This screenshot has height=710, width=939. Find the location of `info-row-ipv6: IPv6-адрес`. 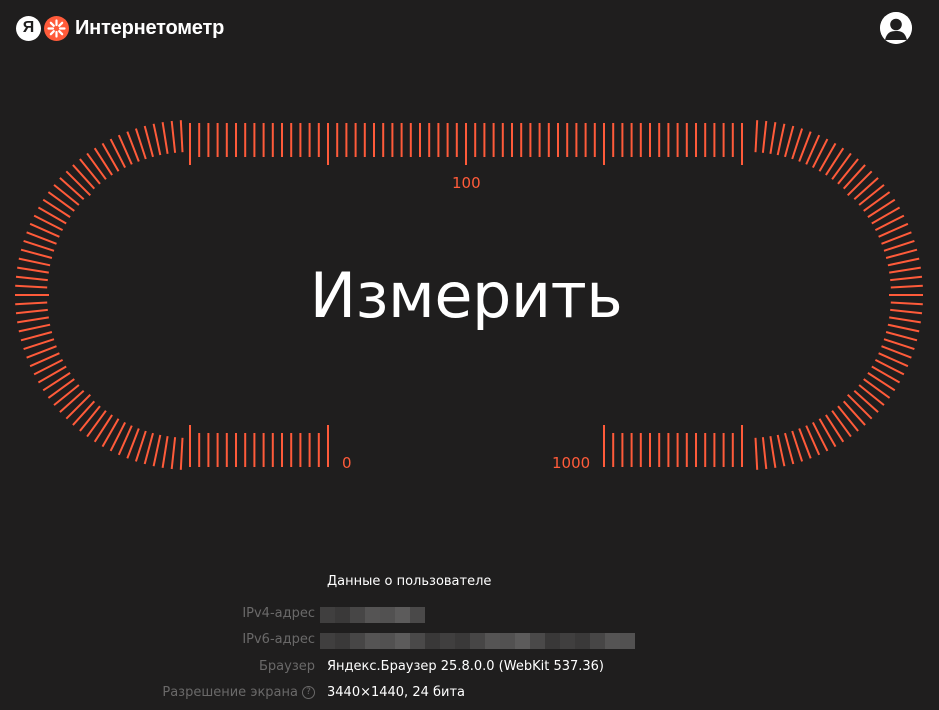

info-row-ipv6: IPv6-адрес is located at coordinates (469, 642).